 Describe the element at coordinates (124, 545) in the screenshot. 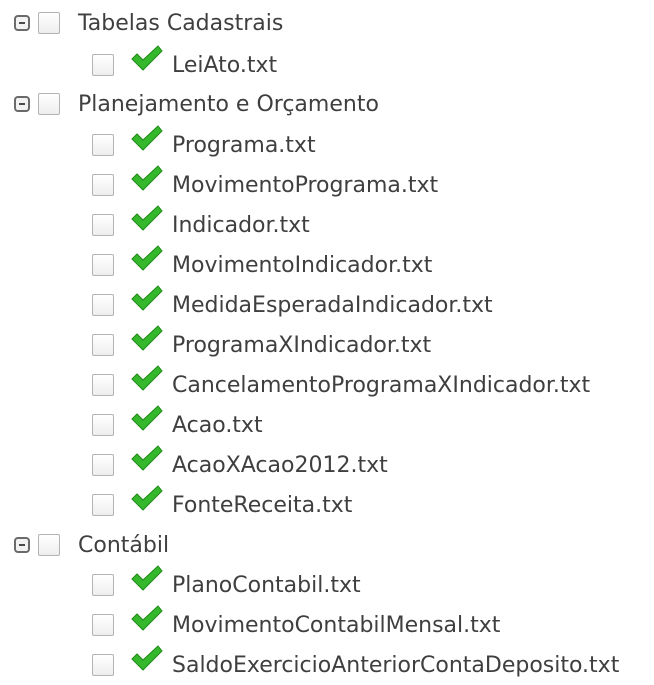

I see `group-label: Contábil` at that location.